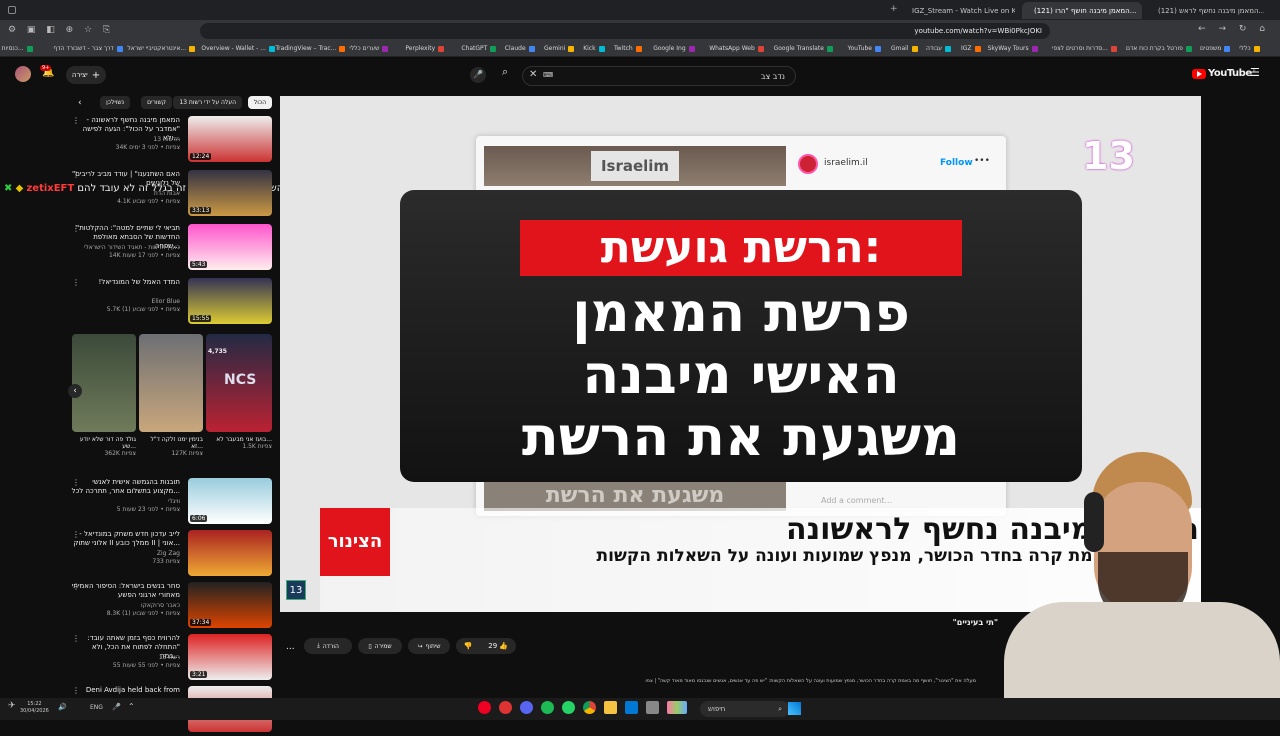 The image size is (1280, 736). Describe the element at coordinates (115, 102) in the screenshot. I see `chip-watched: נשוילכן` at that location.